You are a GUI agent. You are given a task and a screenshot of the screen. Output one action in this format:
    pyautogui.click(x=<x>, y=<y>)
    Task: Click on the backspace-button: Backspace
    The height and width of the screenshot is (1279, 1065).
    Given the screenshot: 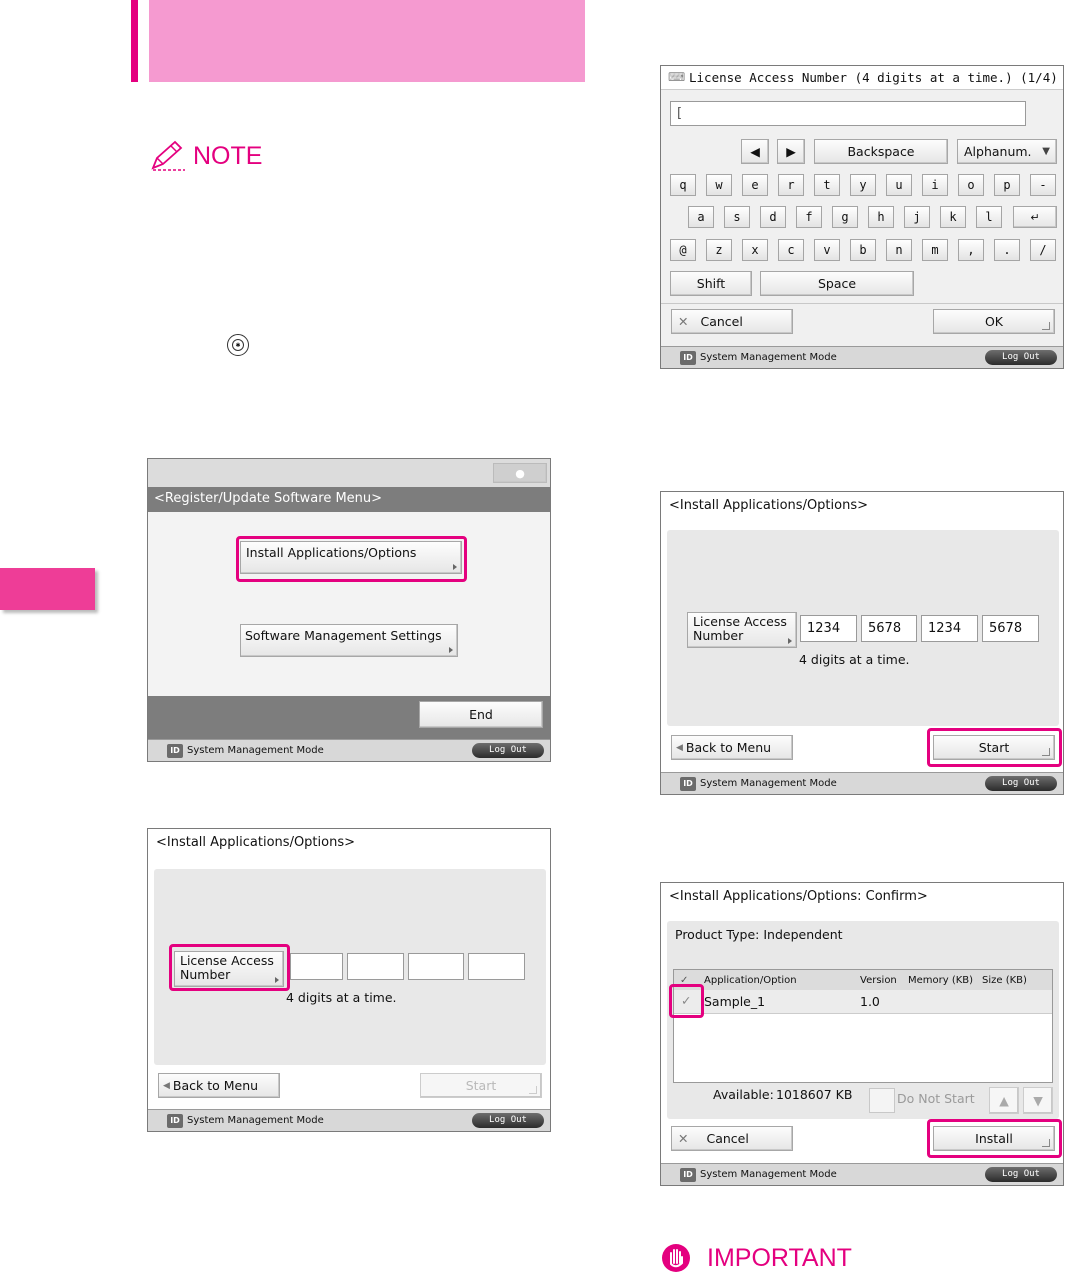 What is the action you would take?
    pyautogui.click(x=881, y=151)
    